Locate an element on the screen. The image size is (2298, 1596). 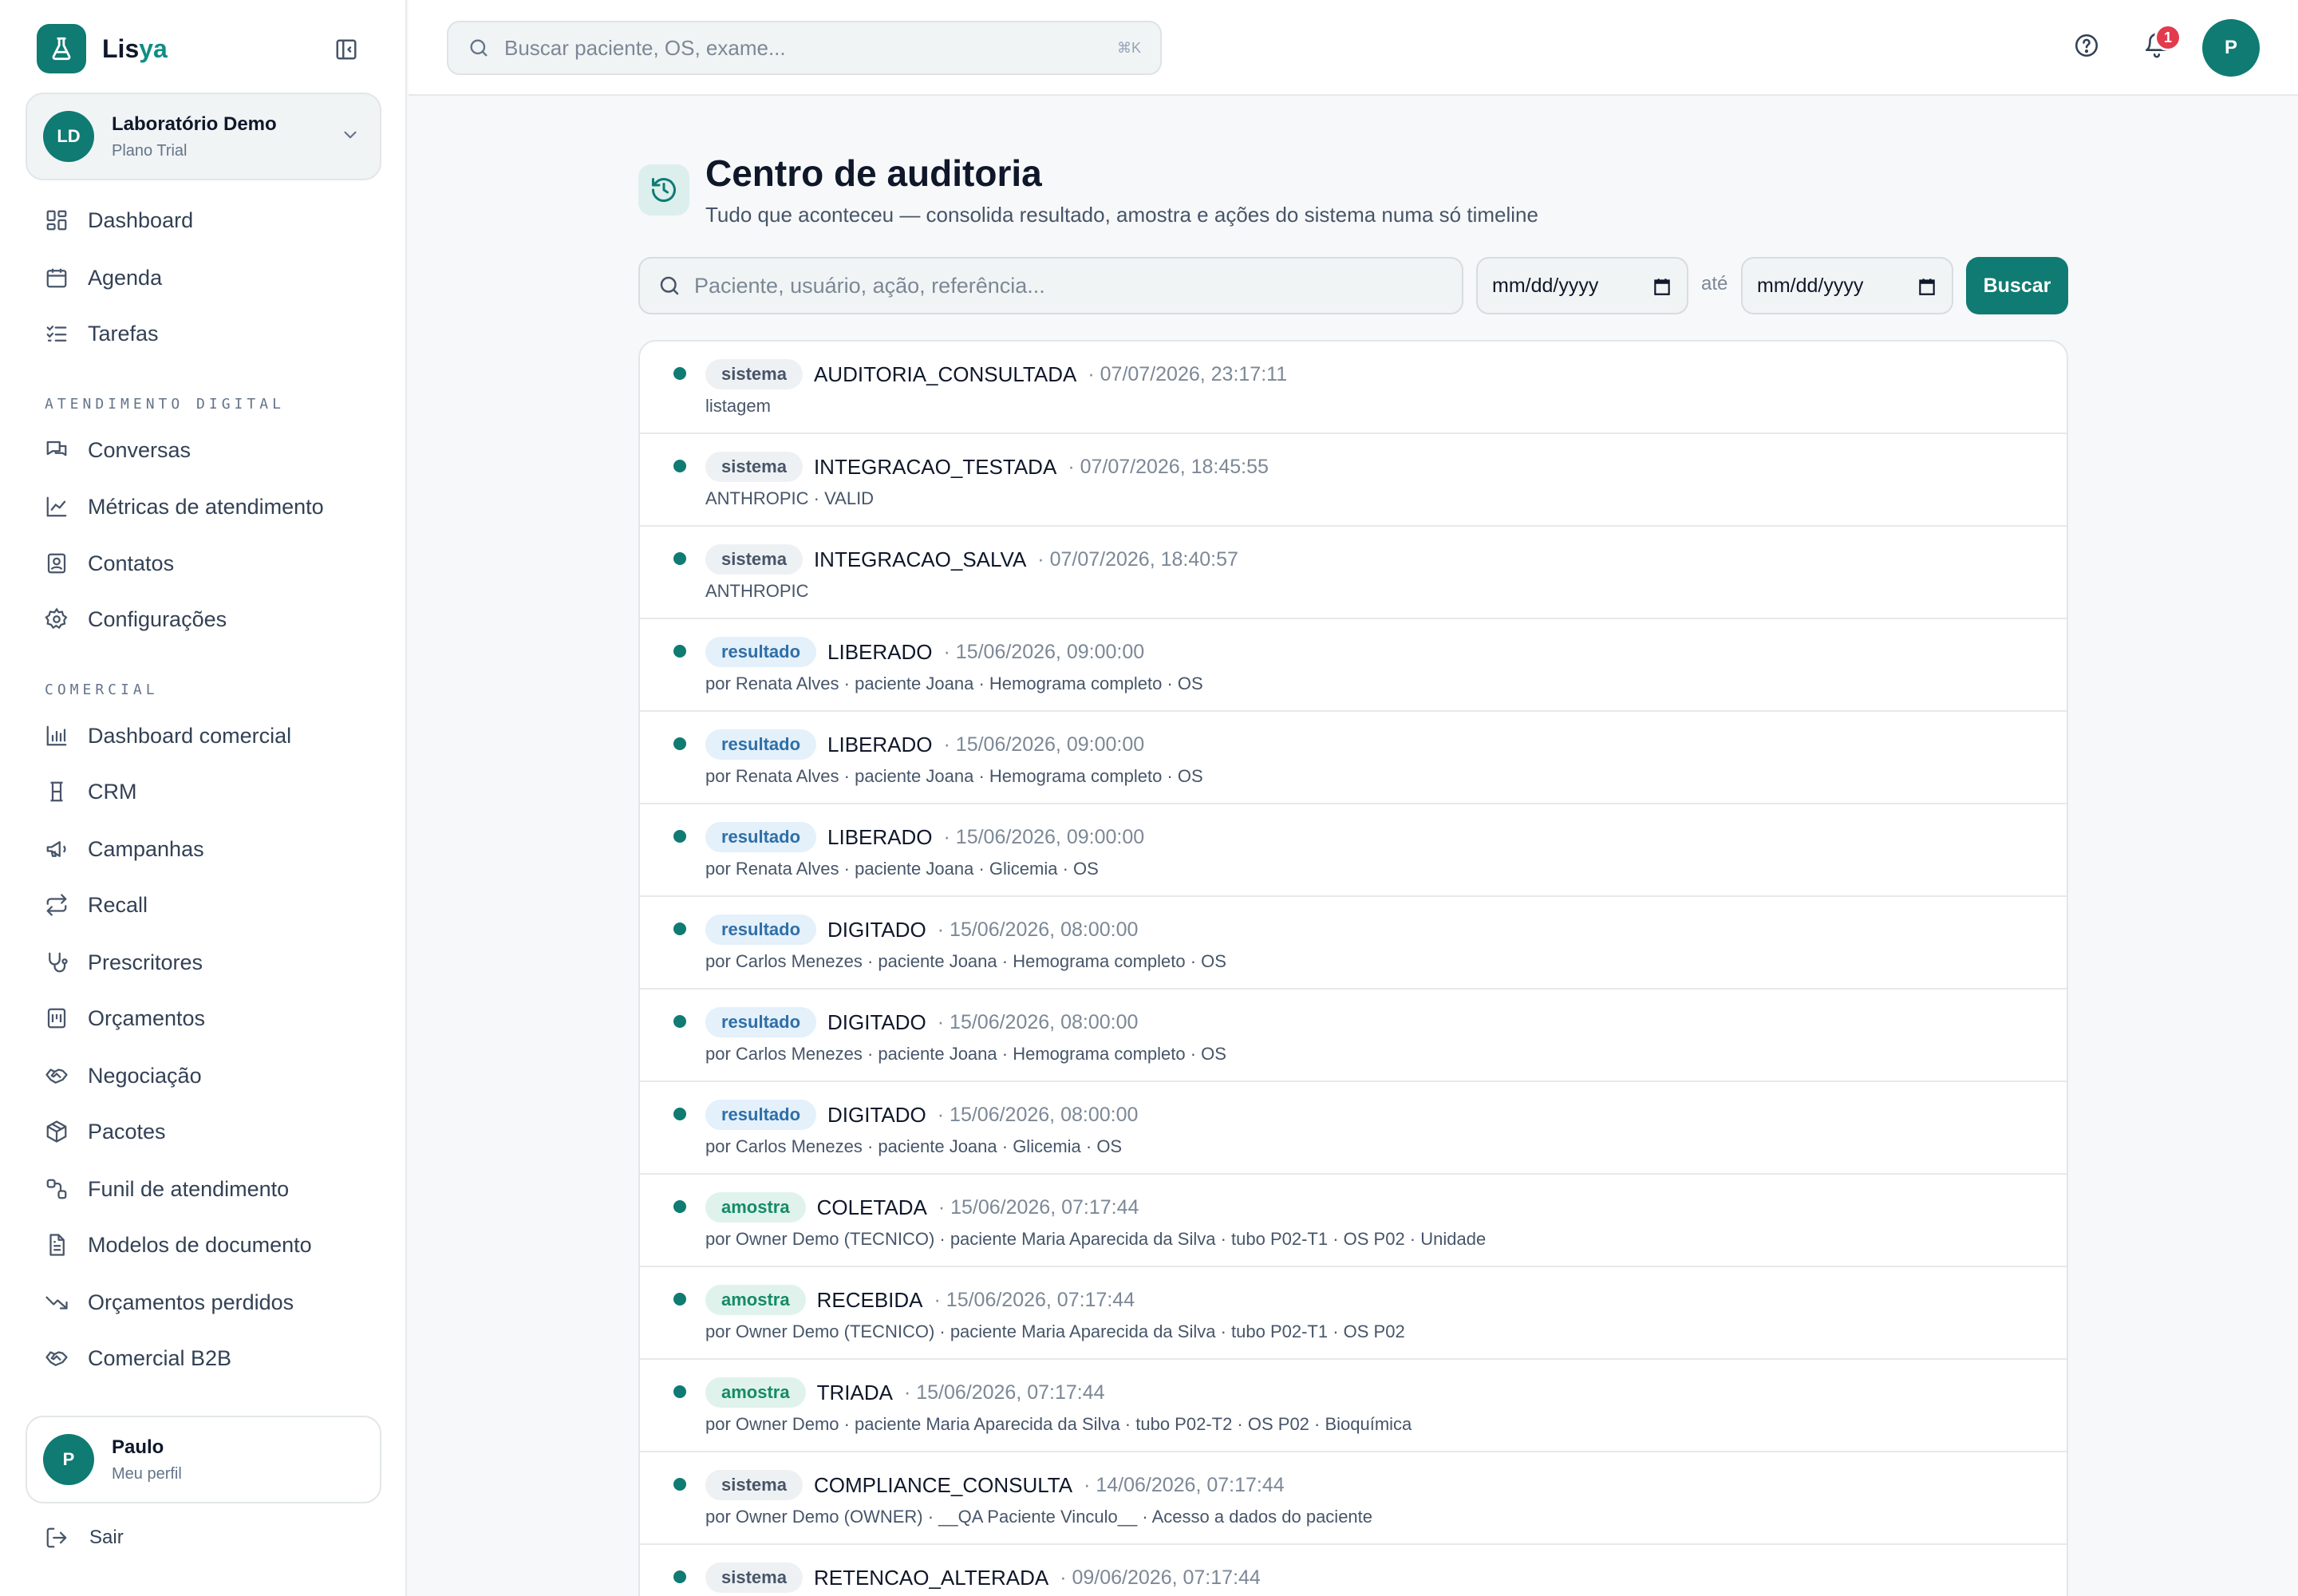
budget-icon is located at coordinates (57, 1018).